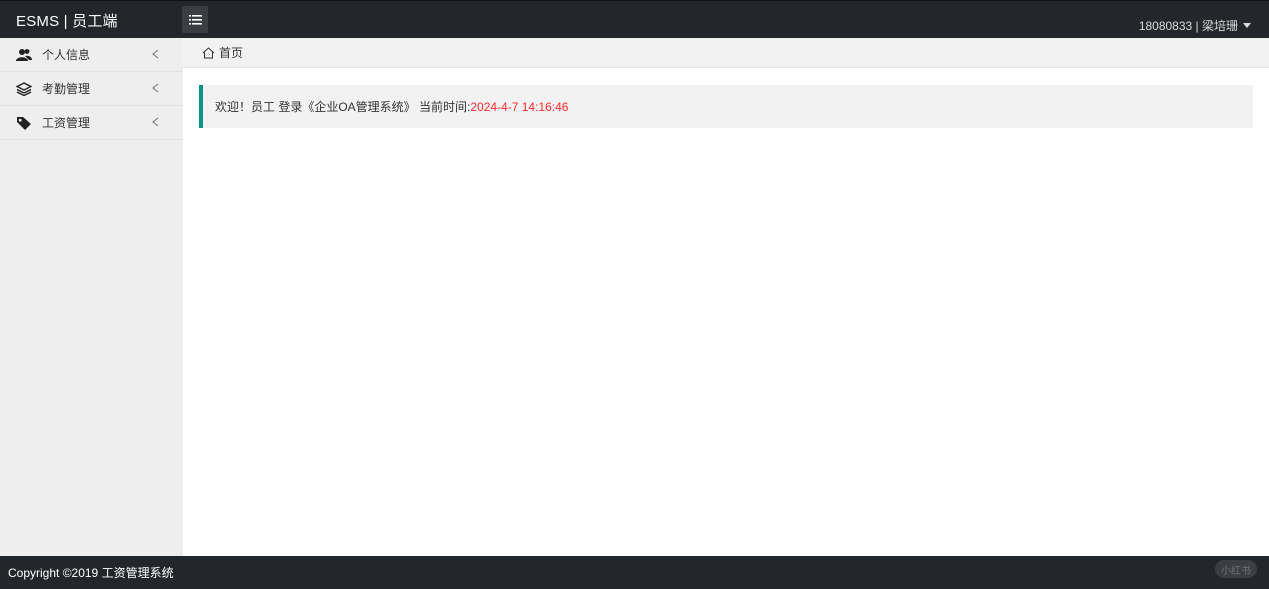  Describe the element at coordinates (67, 21) in the screenshot. I see `app-title: ESMS | 员工端` at that location.